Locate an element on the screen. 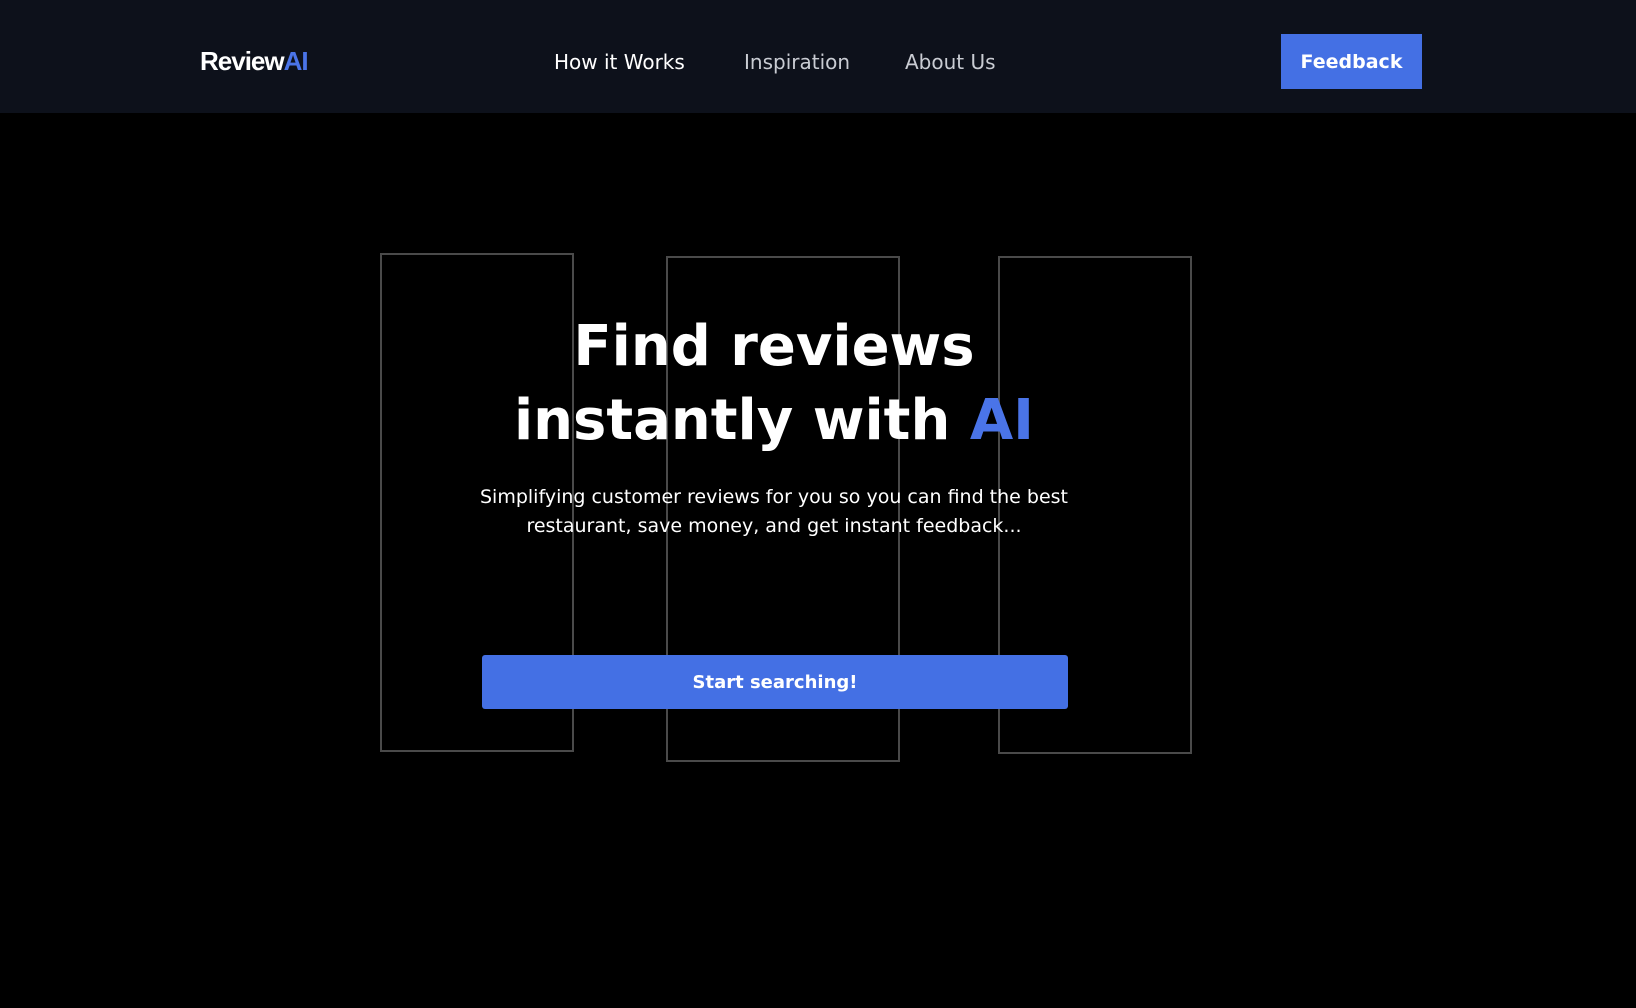 The image size is (1636, 1008). hero-title-line1: Find reviews is located at coordinates (774, 346).